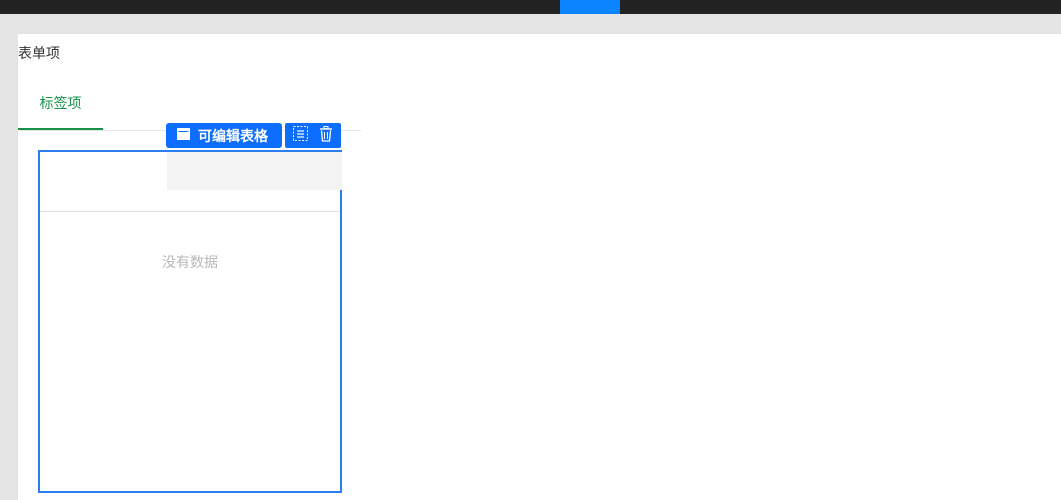 This screenshot has width=1061, height=500. Describe the element at coordinates (590, 7) in the screenshot. I see `top-toolbar-active-indicator` at that location.